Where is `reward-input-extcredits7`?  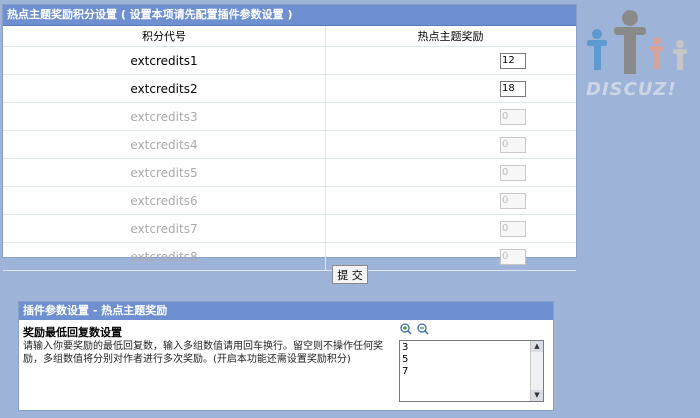 reward-input-extcredits7 is located at coordinates (513, 228).